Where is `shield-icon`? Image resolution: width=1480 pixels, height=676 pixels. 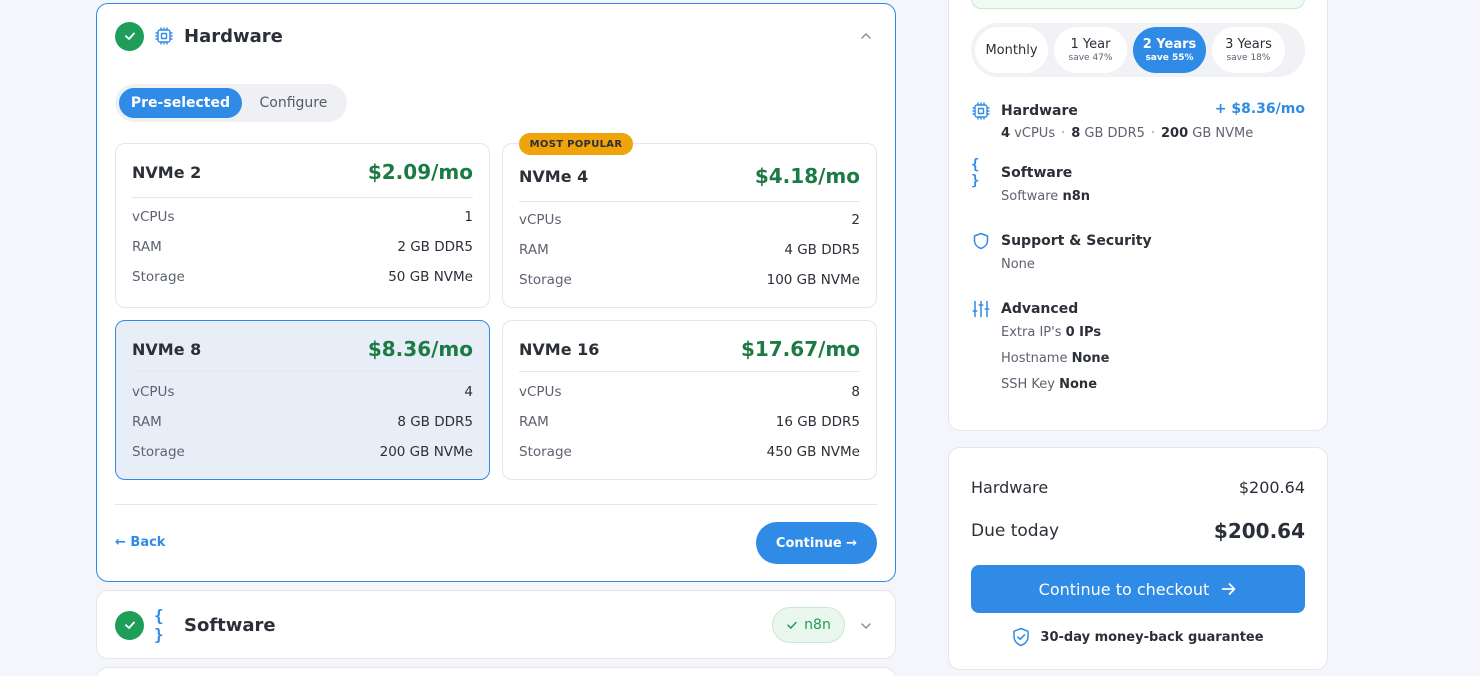
shield-icon is located at coordinates (981, 241).